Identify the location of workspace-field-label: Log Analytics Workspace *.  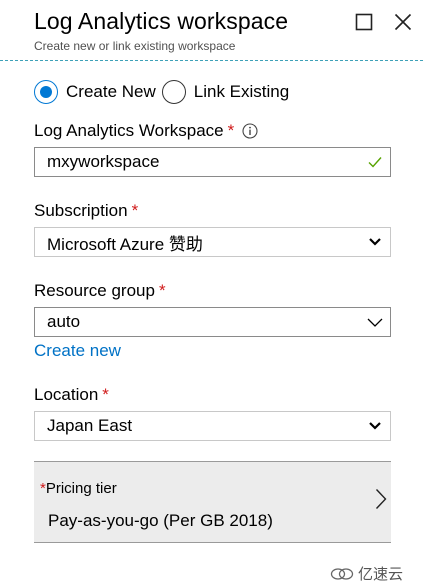
(146, 131).